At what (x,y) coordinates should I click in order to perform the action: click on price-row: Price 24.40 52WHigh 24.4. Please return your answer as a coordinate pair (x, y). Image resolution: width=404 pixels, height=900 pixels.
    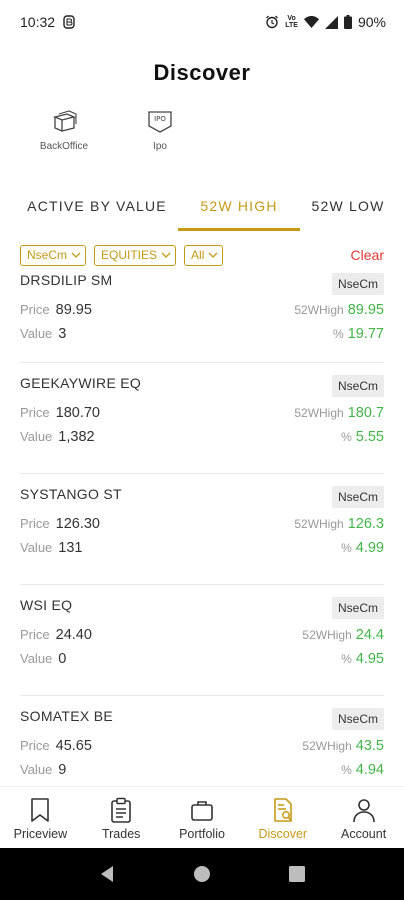
    Looking at the image, I should click on (202, 635).